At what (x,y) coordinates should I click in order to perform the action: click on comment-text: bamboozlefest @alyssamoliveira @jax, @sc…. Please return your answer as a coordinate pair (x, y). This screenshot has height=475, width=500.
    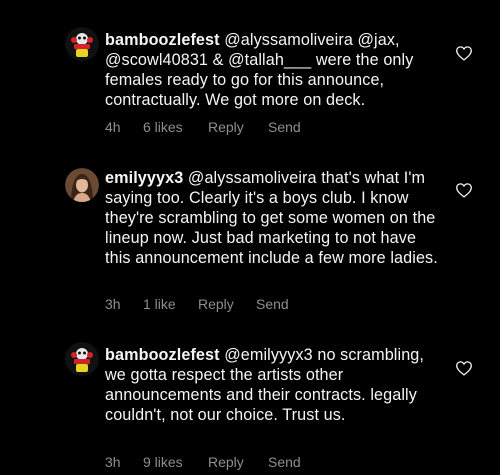
    Looking at the image, I should click on (275, 70).